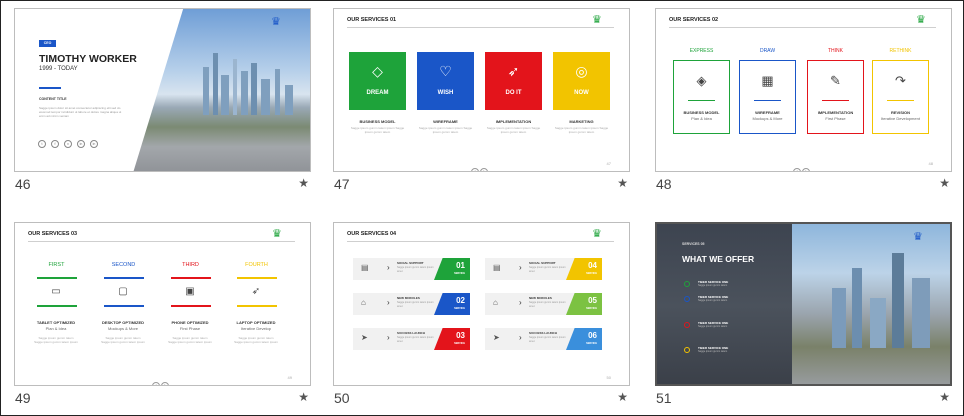  What do you see at coordinates (372, 234) in the screenshot?
I see `slide-header: OUR SERVICES 04` at bounding box center [372, 234].